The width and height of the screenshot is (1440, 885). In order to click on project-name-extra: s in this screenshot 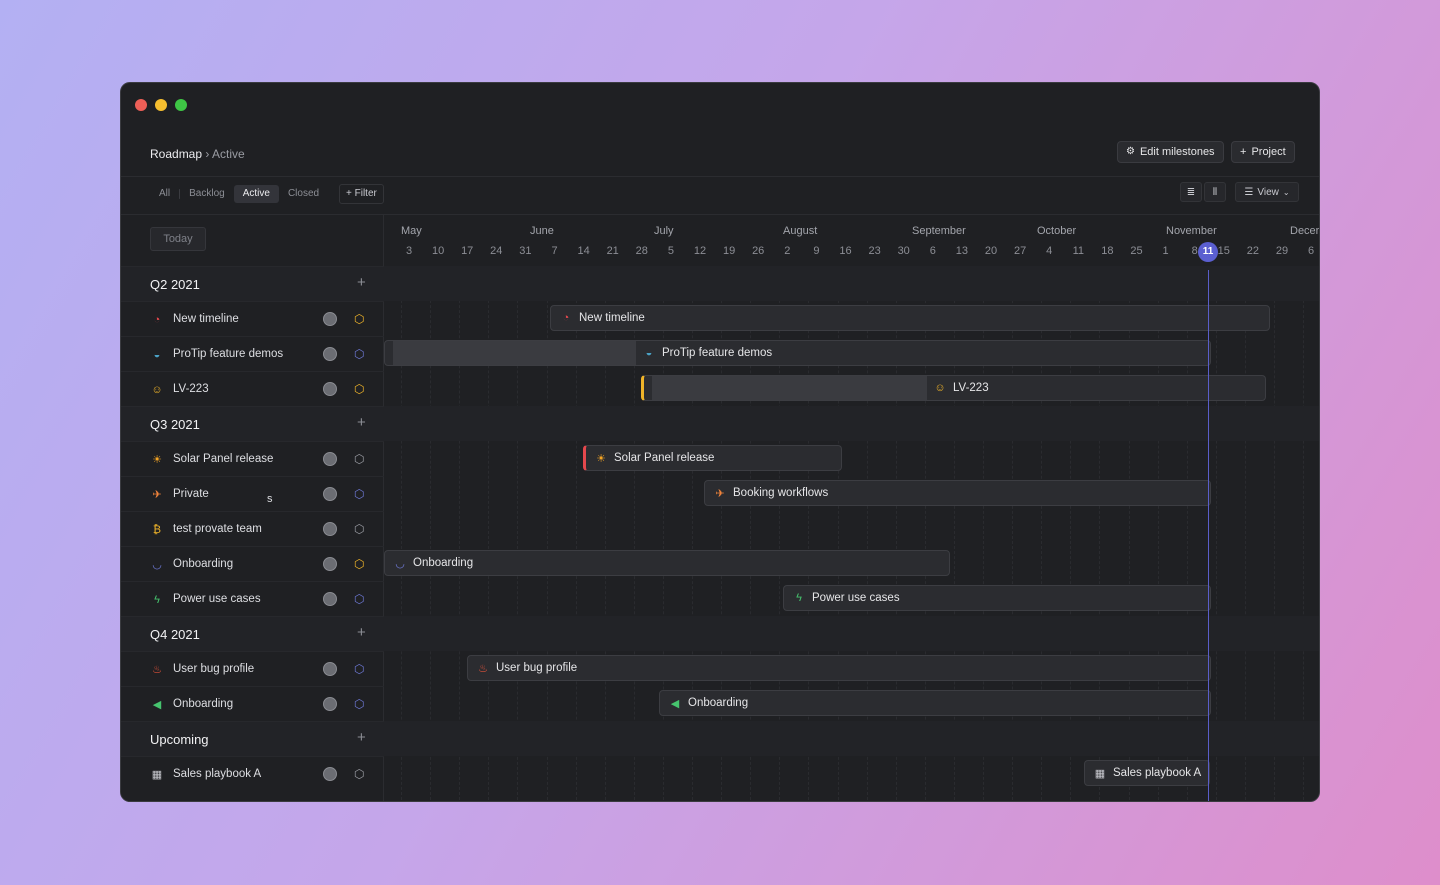, I will do `click(270, 499)`.